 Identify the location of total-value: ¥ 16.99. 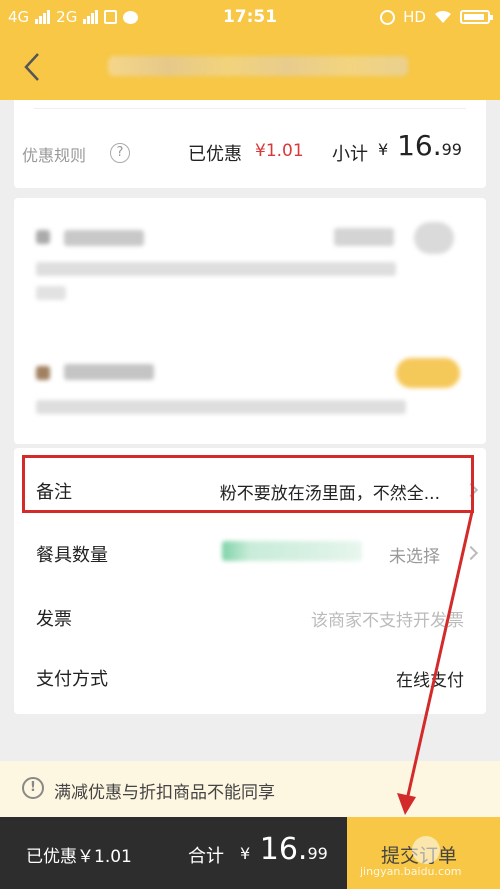
(284, 849).